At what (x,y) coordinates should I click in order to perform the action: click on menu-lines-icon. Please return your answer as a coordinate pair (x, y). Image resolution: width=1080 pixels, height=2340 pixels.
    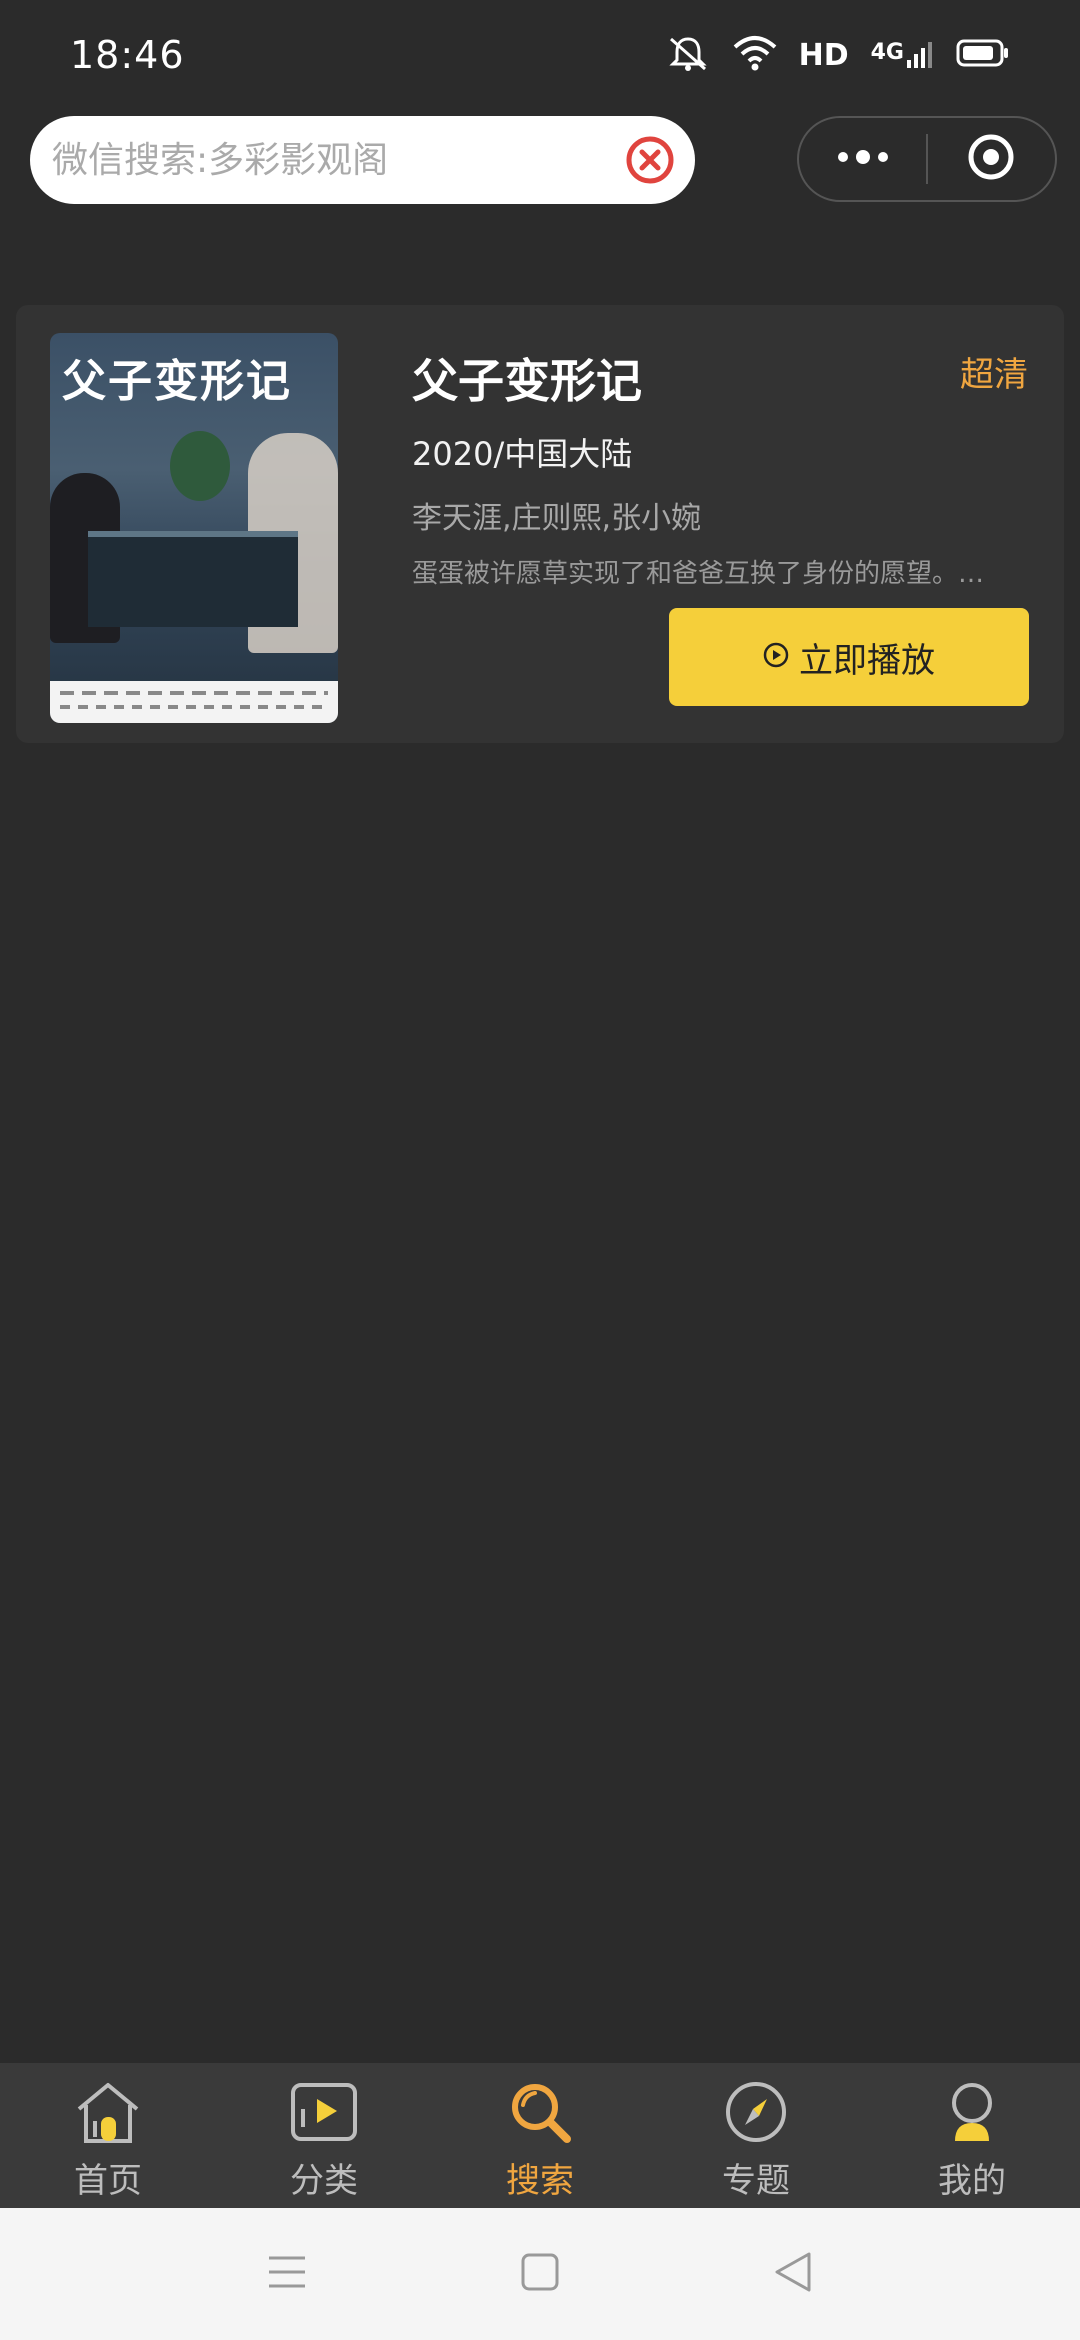
    Looking at the image, I should click on (287, 2274).